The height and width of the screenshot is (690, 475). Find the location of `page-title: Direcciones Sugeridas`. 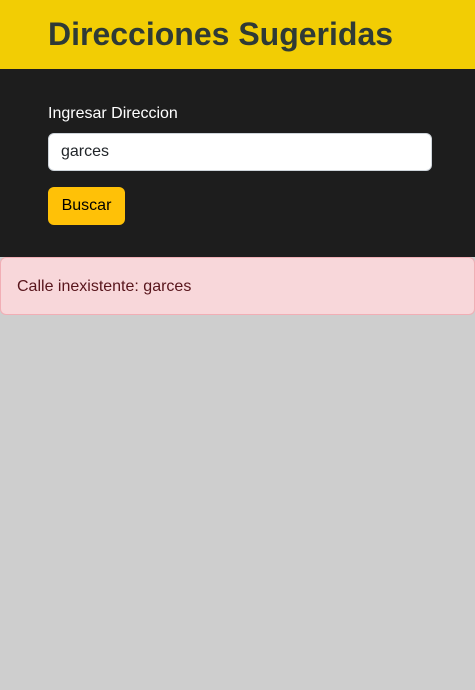

page-title: Direcciones Sugeridas is located at coordinates (221, 34).